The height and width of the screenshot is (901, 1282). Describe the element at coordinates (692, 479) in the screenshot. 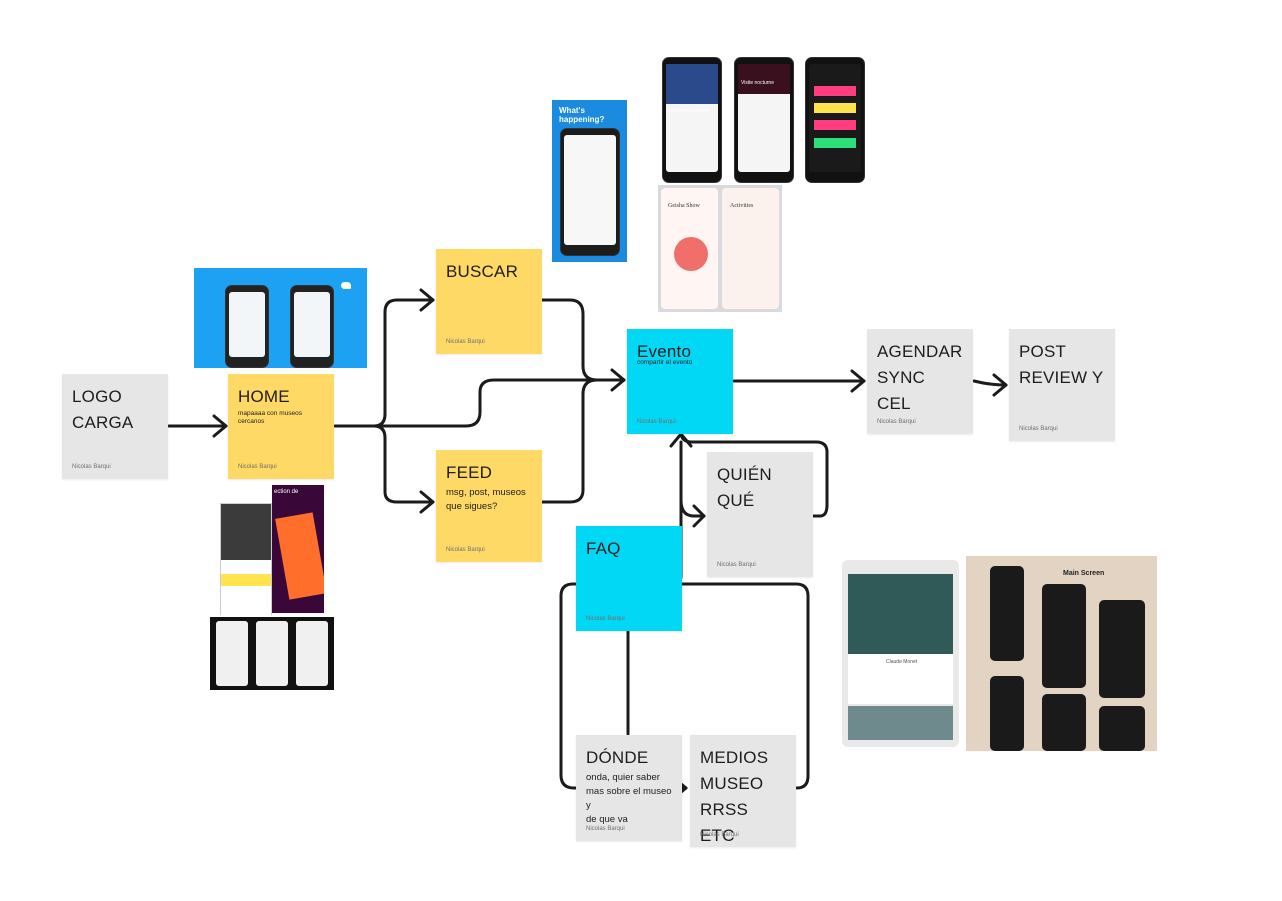

I see `arrow-evento-to-quien` at that location.